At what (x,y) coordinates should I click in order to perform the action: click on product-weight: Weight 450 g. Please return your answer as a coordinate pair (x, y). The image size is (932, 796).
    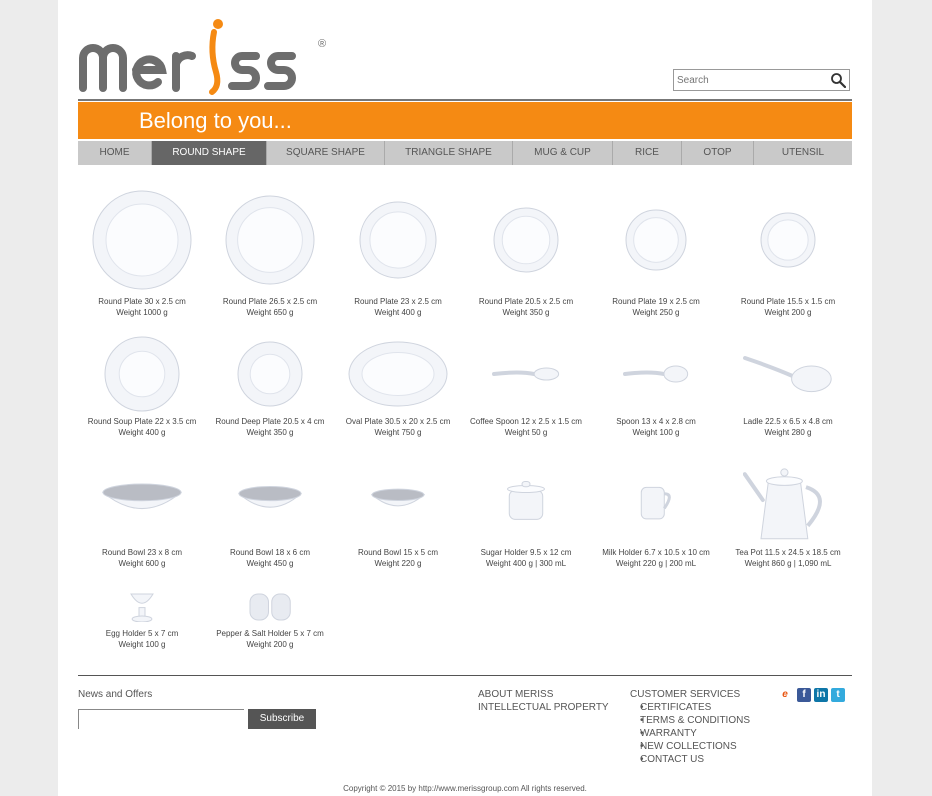
    Looking at the image, I should click on (270, 563).